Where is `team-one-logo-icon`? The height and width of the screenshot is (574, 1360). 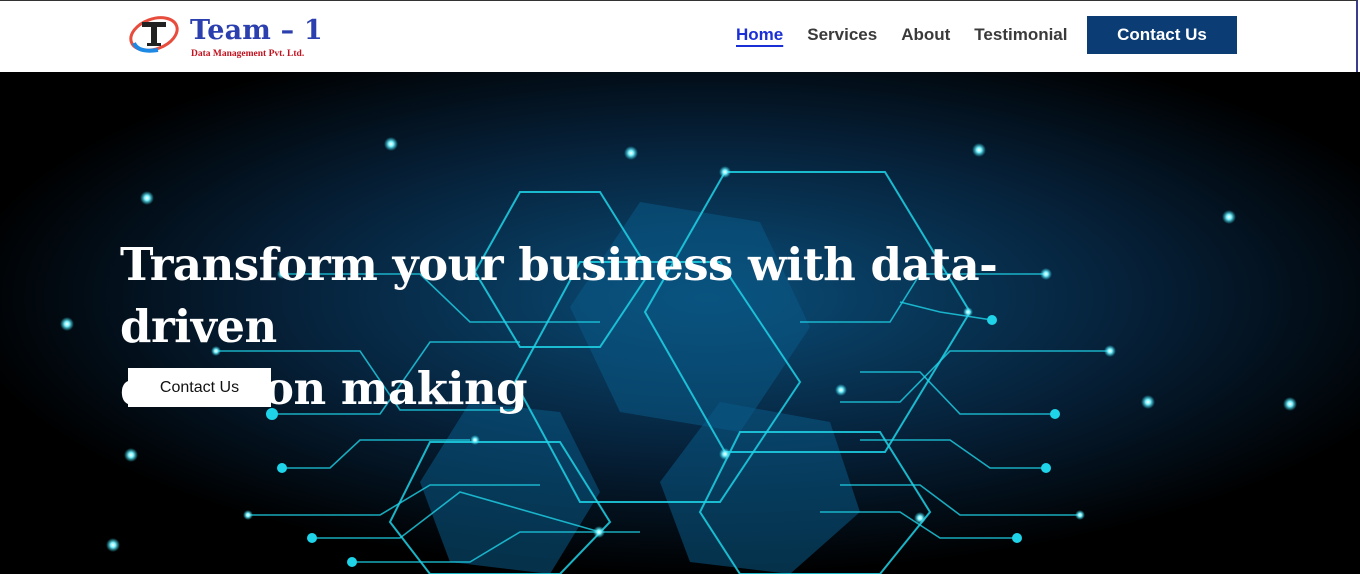
team-one-logo-icon is located at coordinates (154, 34).